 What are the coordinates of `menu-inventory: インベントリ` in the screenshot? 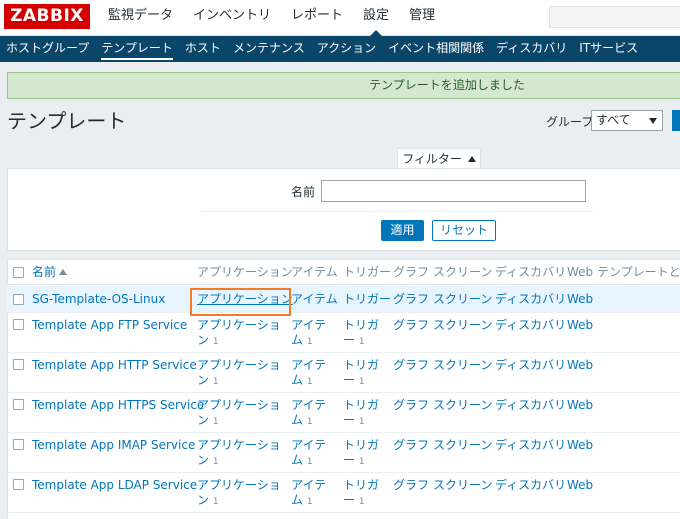 It's located at (232, 18).